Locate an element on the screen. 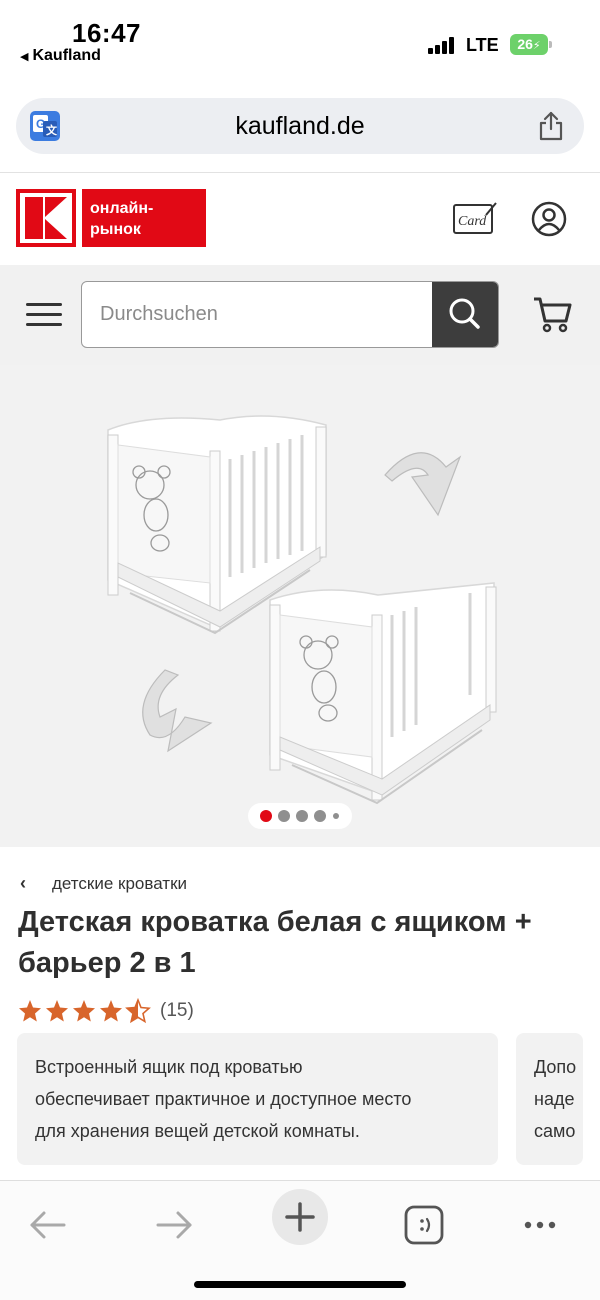 The height and width of the screenshot is (1300, 600). search-row is located at coordinates (300, 315).